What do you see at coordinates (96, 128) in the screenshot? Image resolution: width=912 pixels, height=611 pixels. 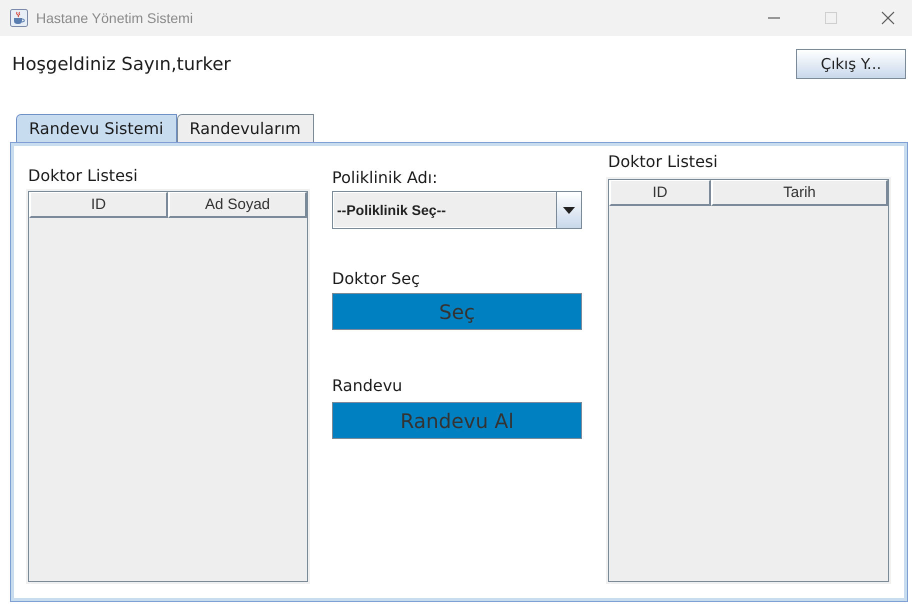 I see `tab: Randevu Sistemi` at bounding box center [96, 128].